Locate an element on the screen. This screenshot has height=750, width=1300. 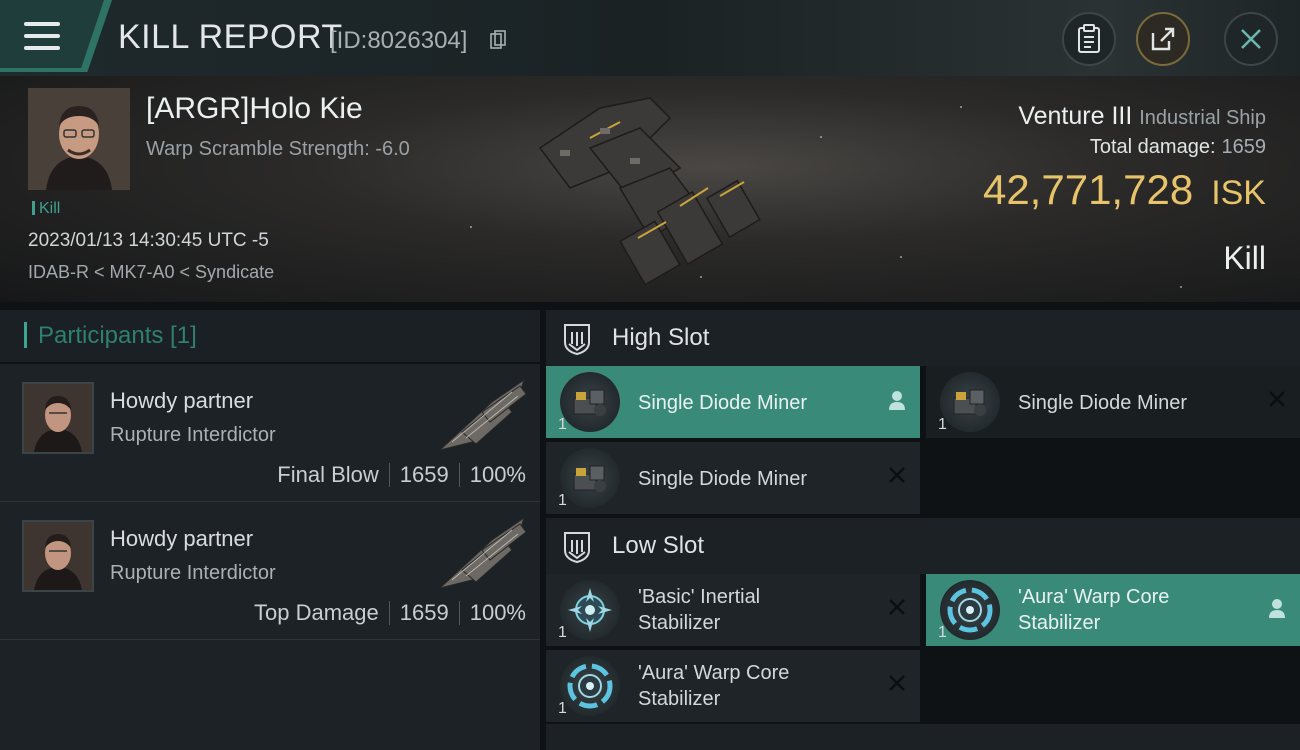
clipboard-icon is located at coordinates (1089, 38).